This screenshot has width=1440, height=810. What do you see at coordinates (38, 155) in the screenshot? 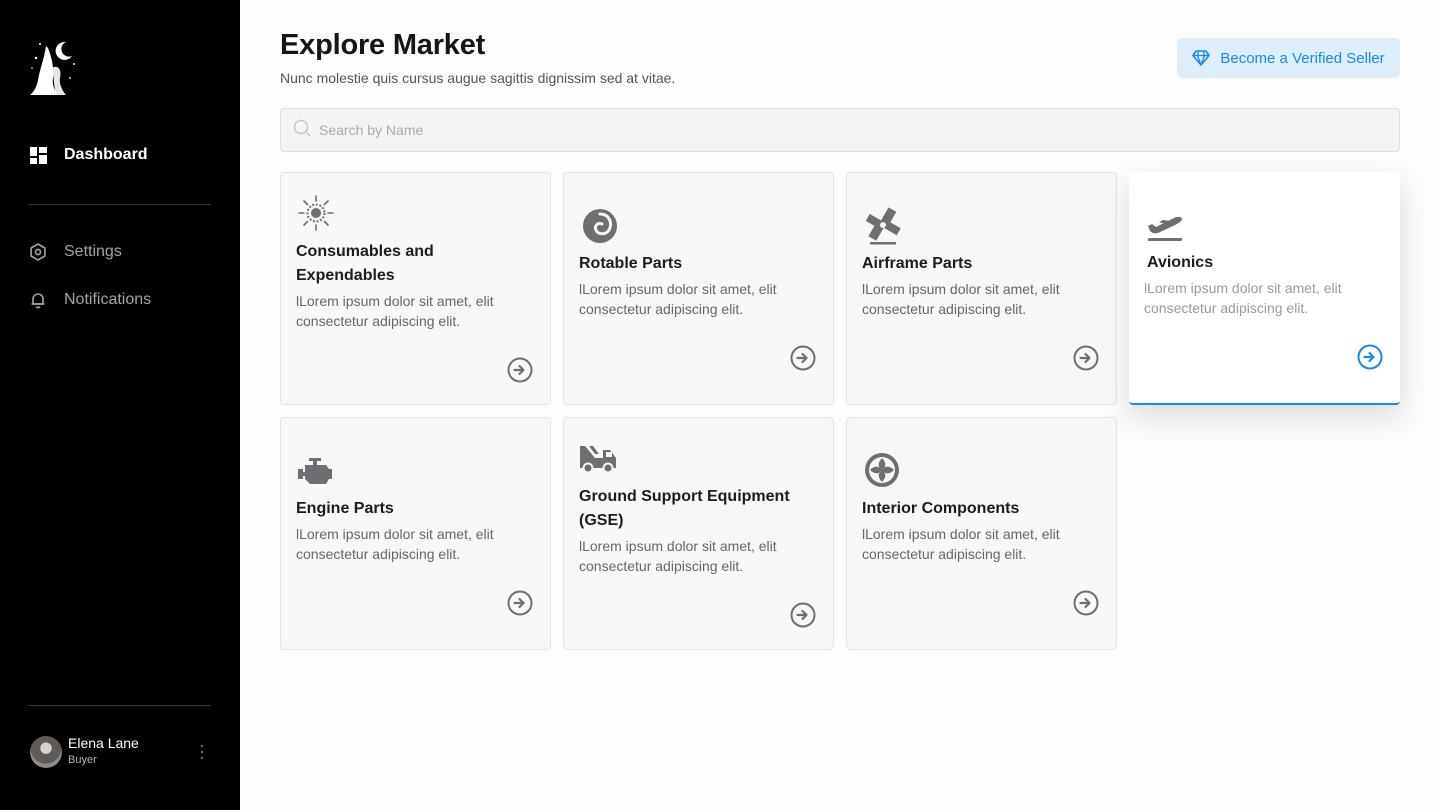
I see `dashboard-grid-icon` at bounding box center [38, 155].